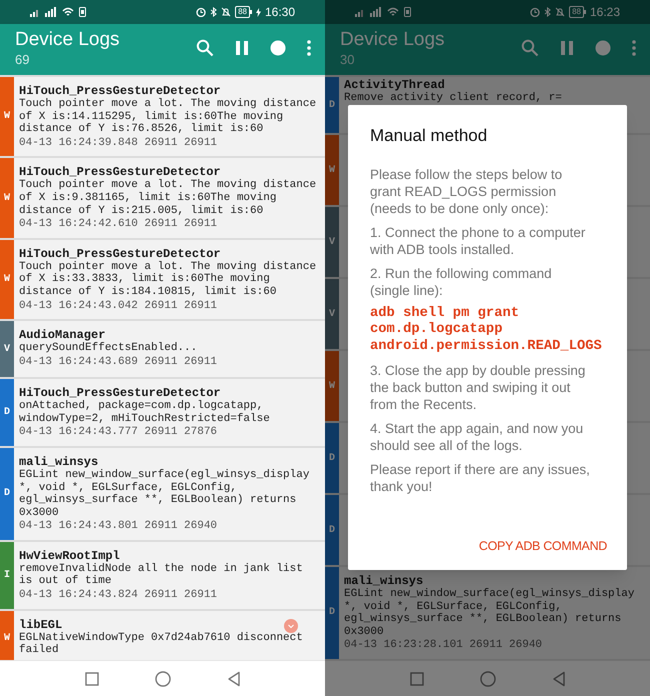 This screenshot has width=650, height=696. I want to click on log-meta: 04-13 16:24:42.610 26911 26911, so click(118, 224).